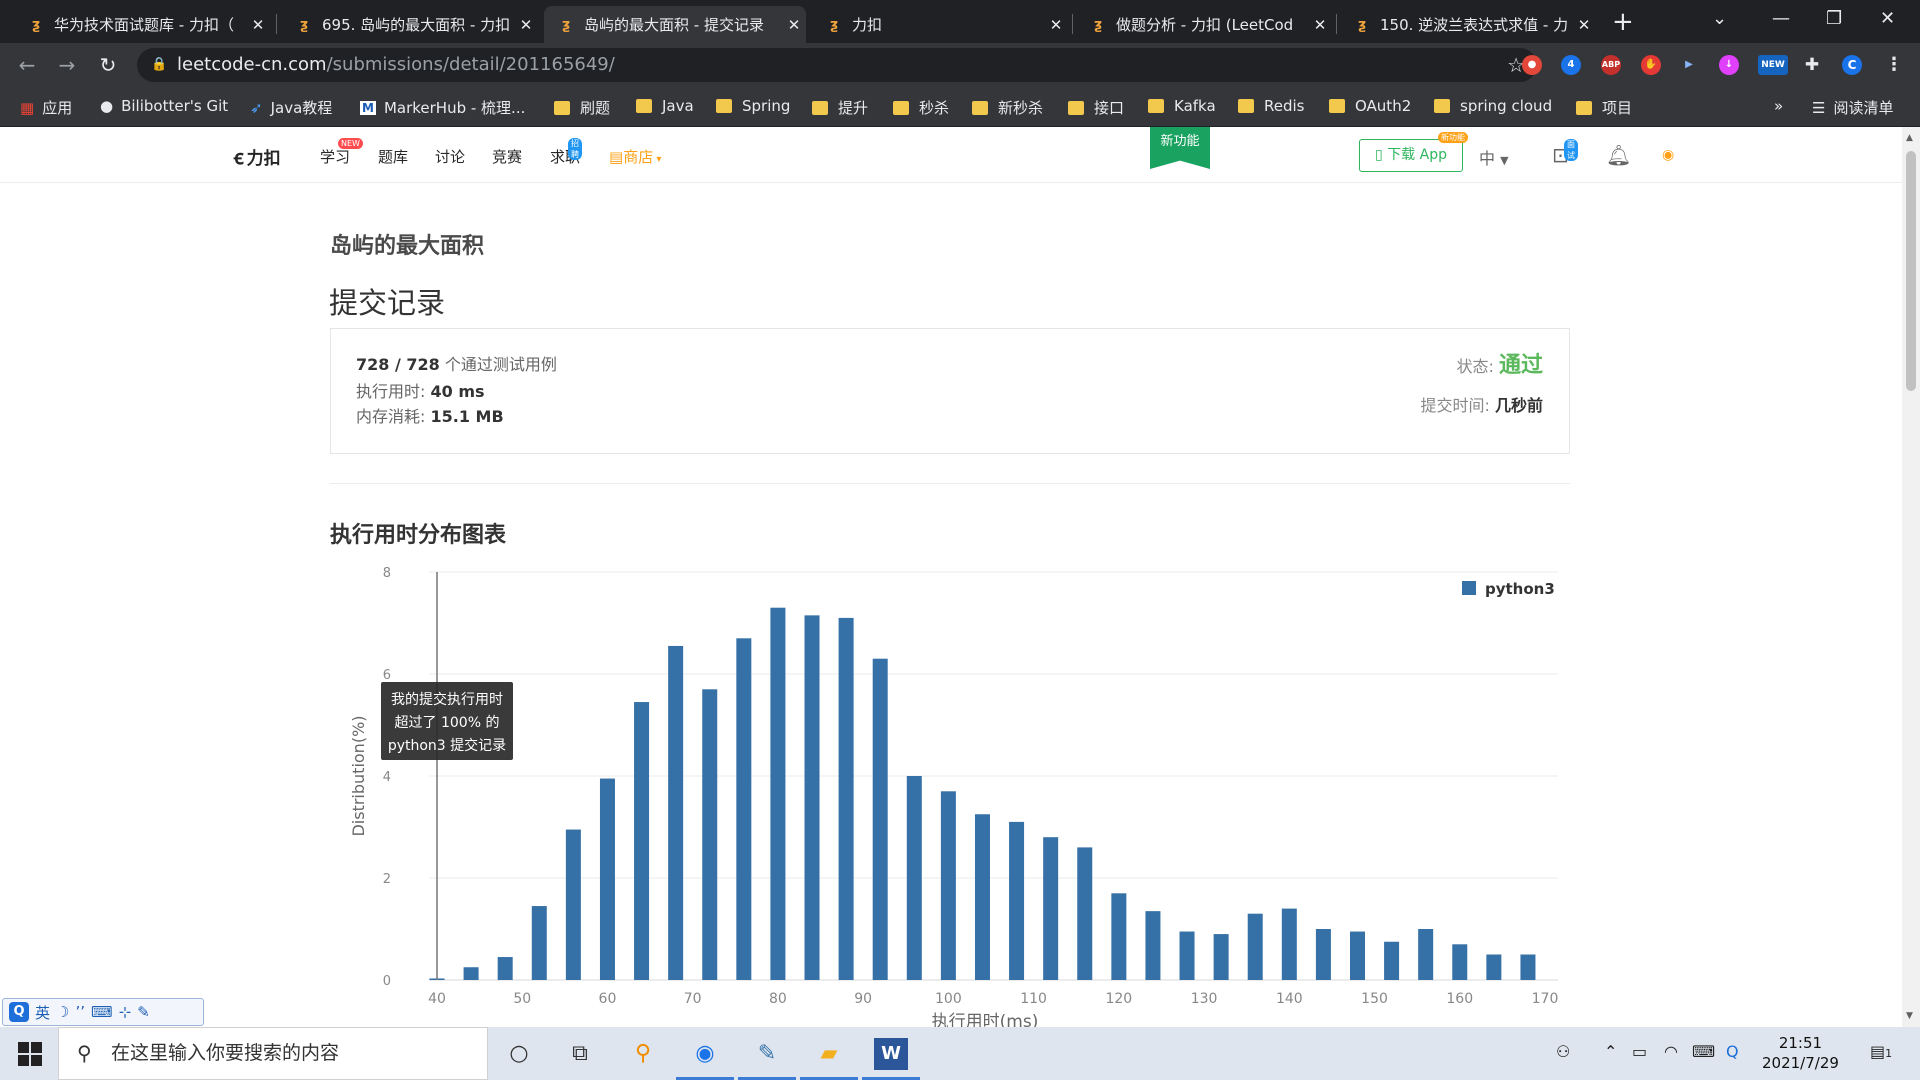 The height and width of the screenshot is (1080, 1920). Describe the element at coordinates (1909, 138) in the screenshot. I see `scroll-up-icon: ▲` at that location.